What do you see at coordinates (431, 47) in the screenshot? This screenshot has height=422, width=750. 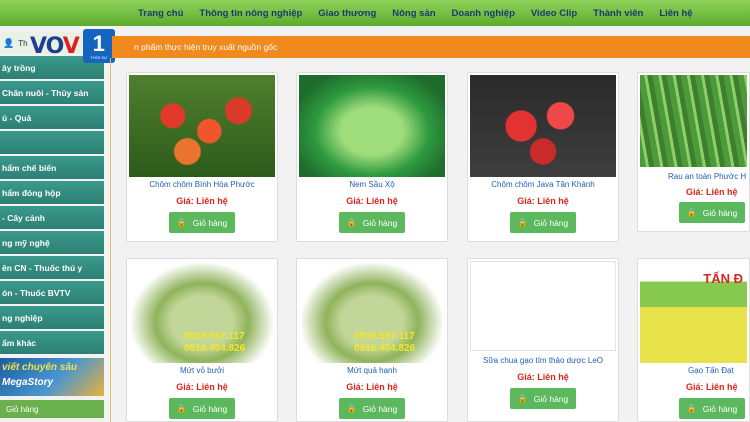 I see `section-title-bar: n phẩm thực hiện truy xuất nguồn gốc` at bounding box center [431, 47].